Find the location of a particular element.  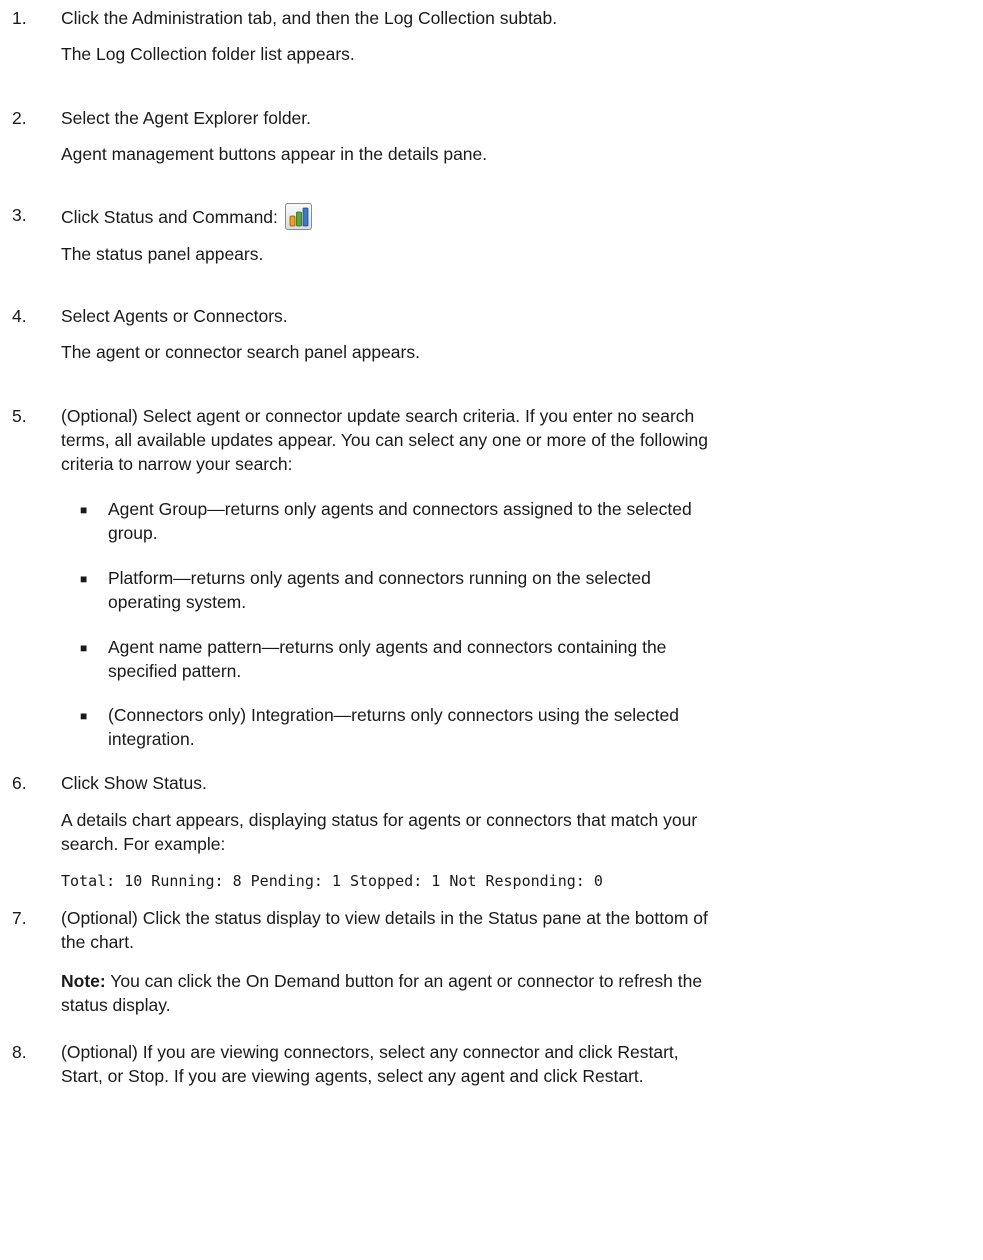

step-text-line: the chart. is located at coordinates (97, 942).